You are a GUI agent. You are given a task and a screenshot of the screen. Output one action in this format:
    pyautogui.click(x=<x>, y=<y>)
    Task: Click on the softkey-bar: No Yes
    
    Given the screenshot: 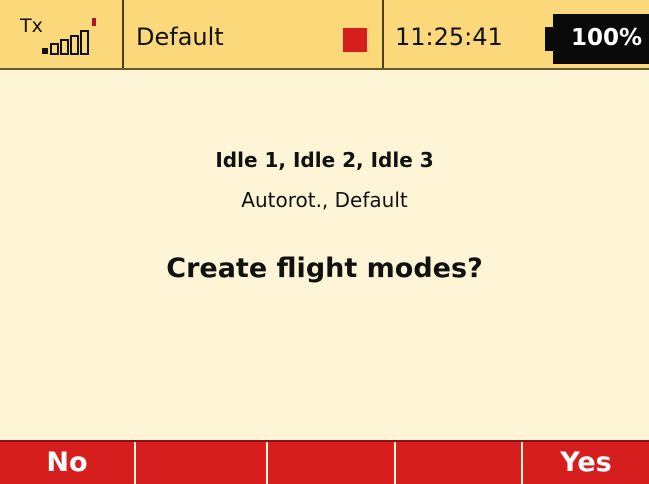 What is the action you would take?
    pyautogui.click(x=324, y=462)
    